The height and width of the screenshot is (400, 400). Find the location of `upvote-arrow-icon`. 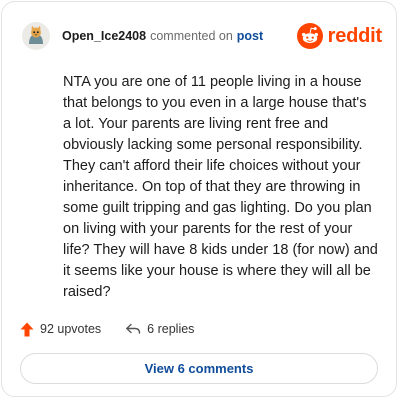

upvote-arrow-icon is located at coordinates (27, 329).